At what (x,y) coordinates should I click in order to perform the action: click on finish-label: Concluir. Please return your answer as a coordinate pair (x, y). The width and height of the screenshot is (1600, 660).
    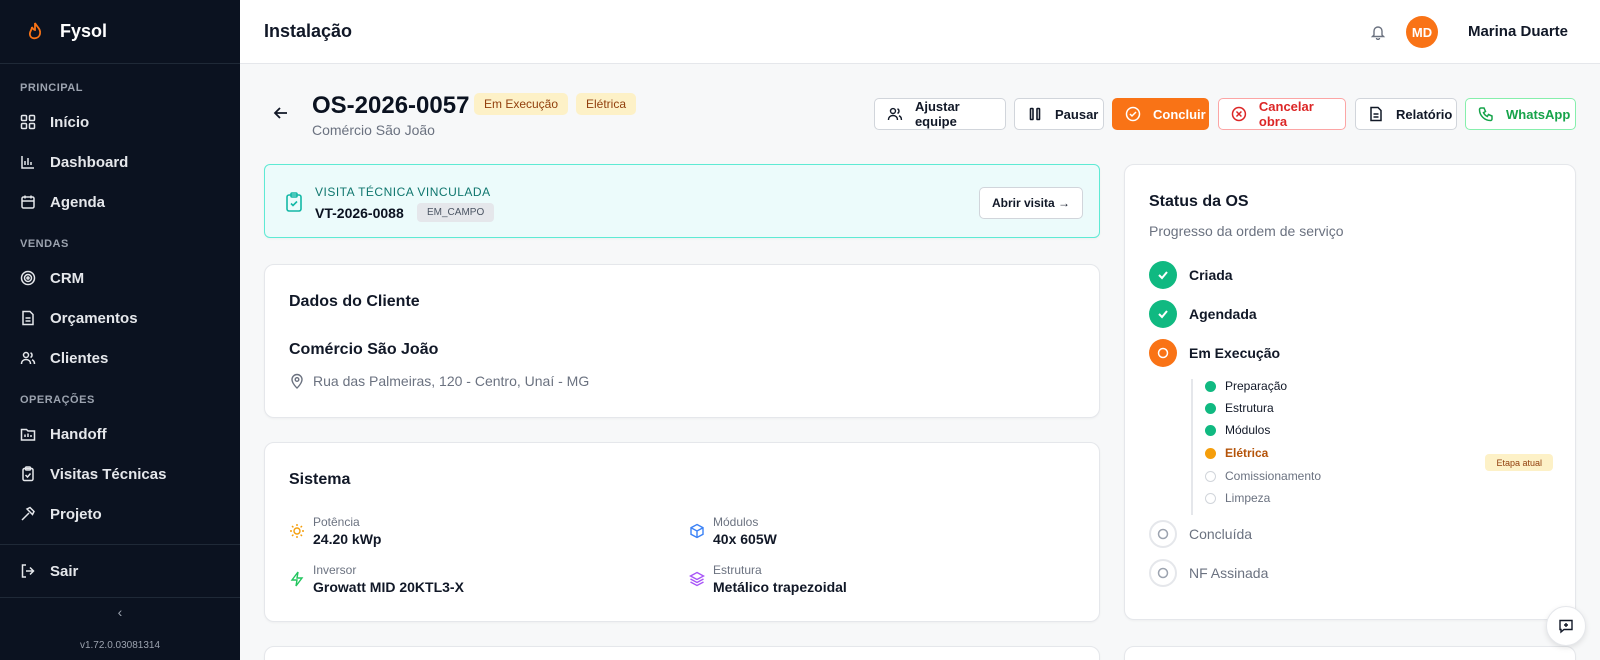
    Looking at the image, I should click on (1179, 114).